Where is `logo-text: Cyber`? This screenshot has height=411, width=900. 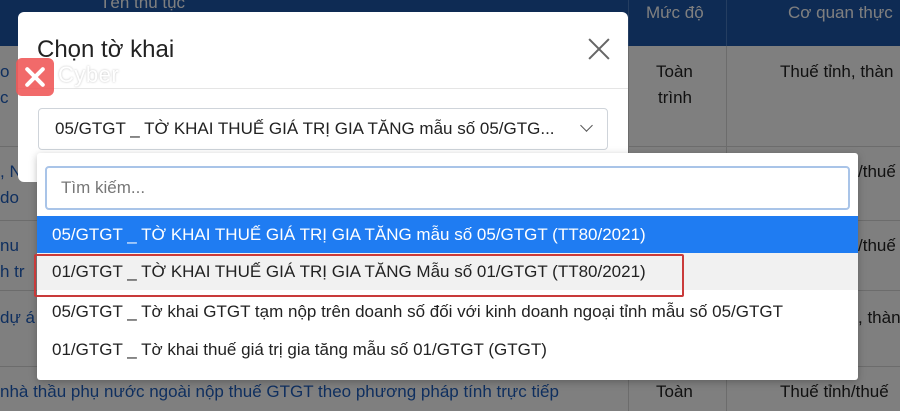
logo-text: Cyber is located at coordinates (89, 74).